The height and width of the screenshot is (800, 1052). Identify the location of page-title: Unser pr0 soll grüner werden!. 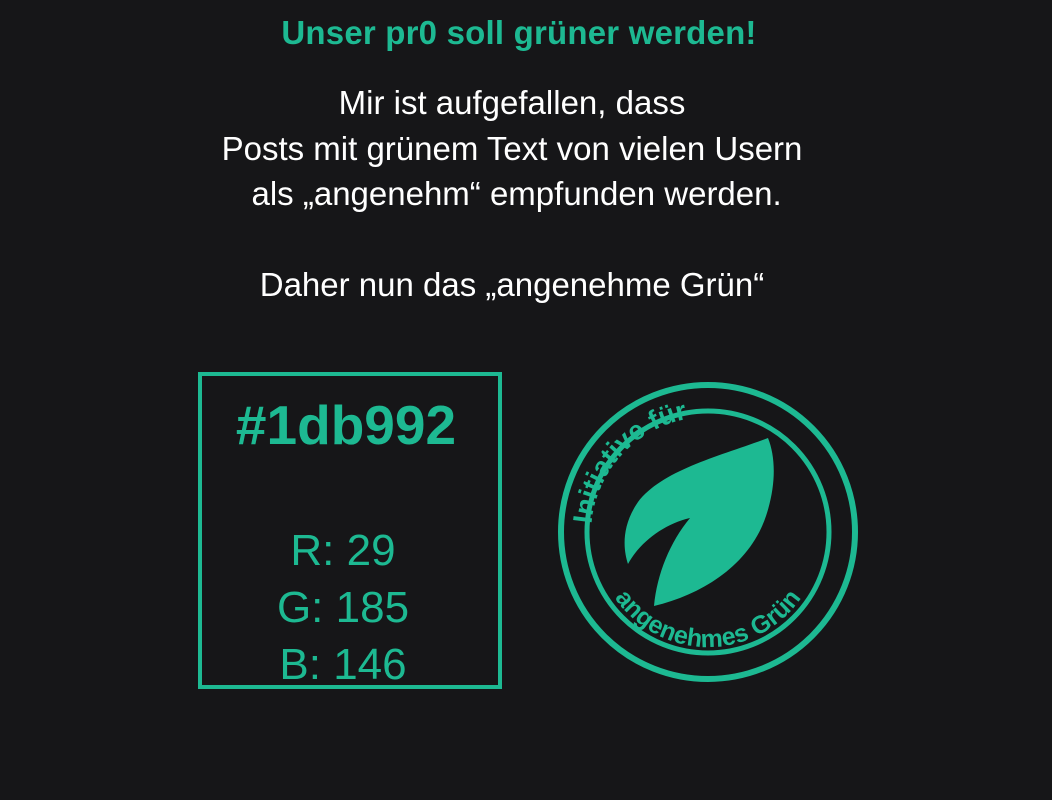
(519, 32).